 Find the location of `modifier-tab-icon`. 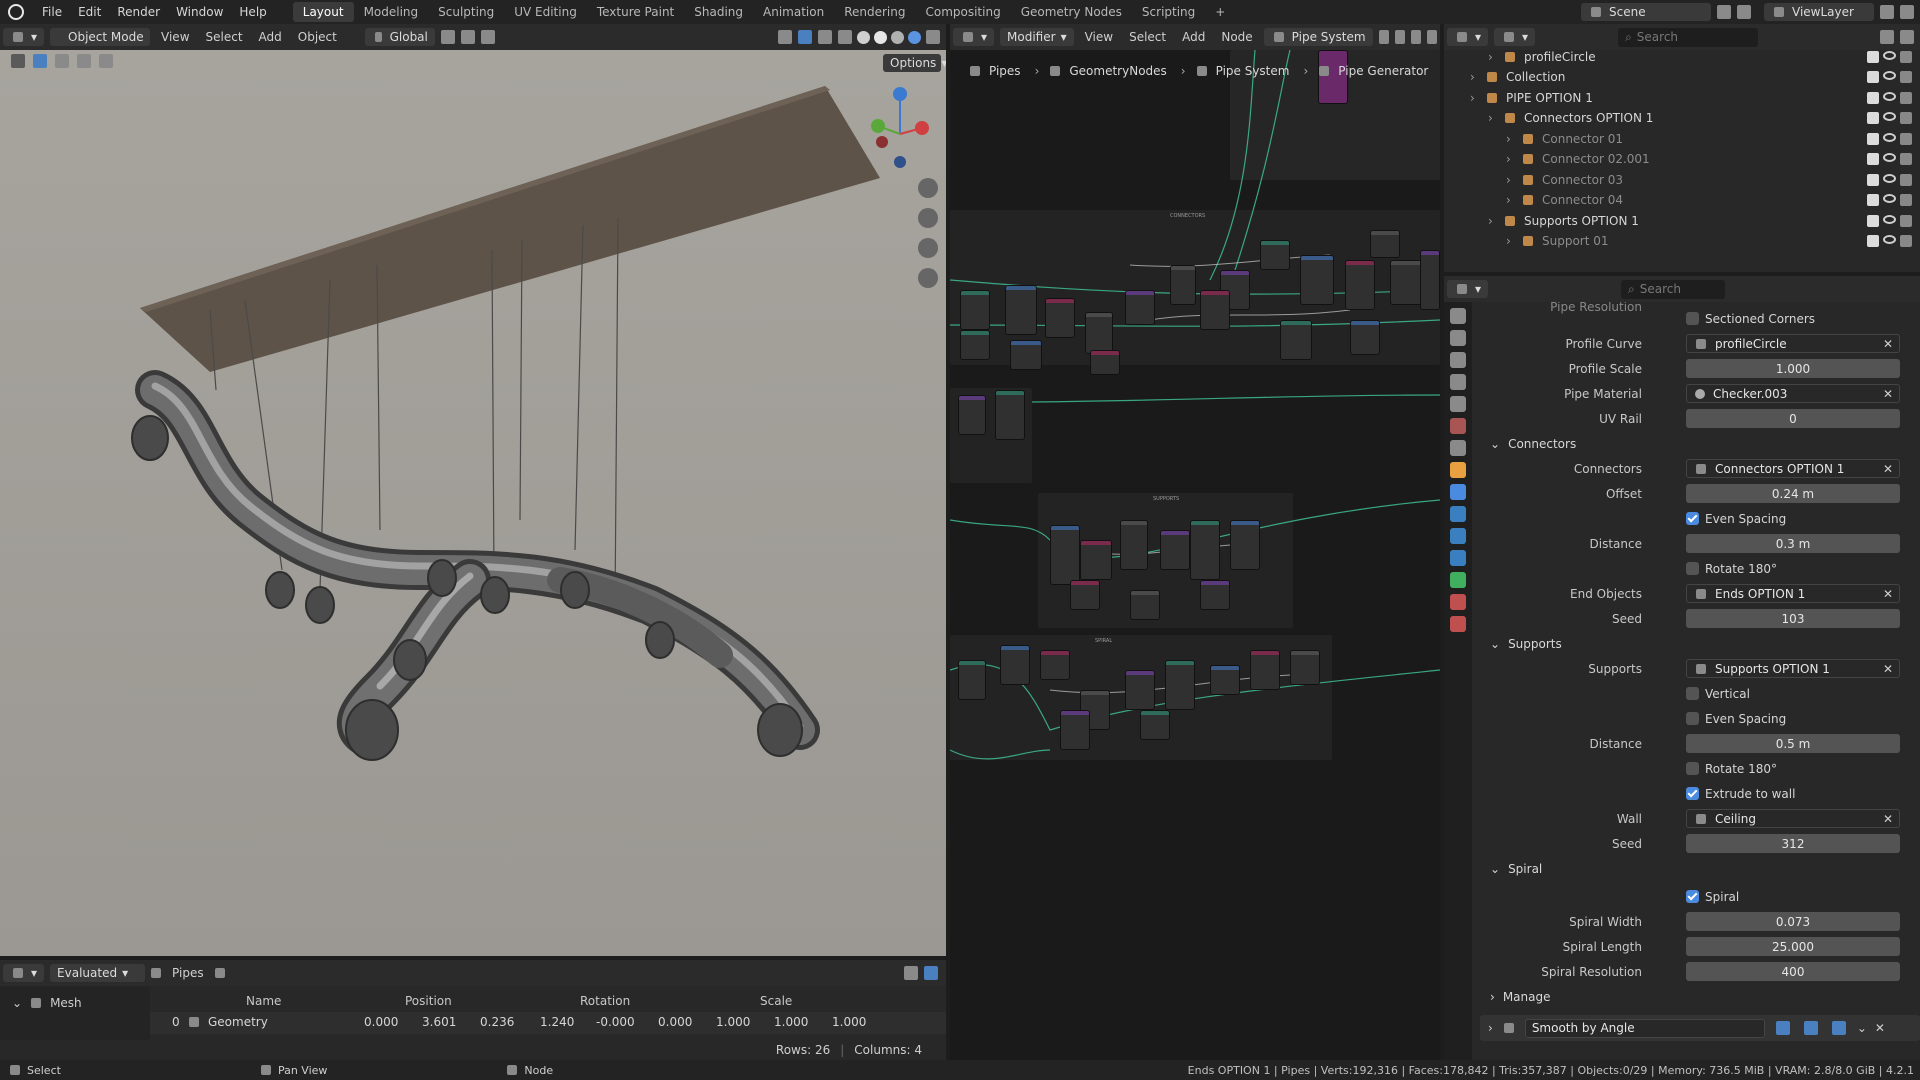

modifier-tab-icon is located at coordinates (1458, 492).